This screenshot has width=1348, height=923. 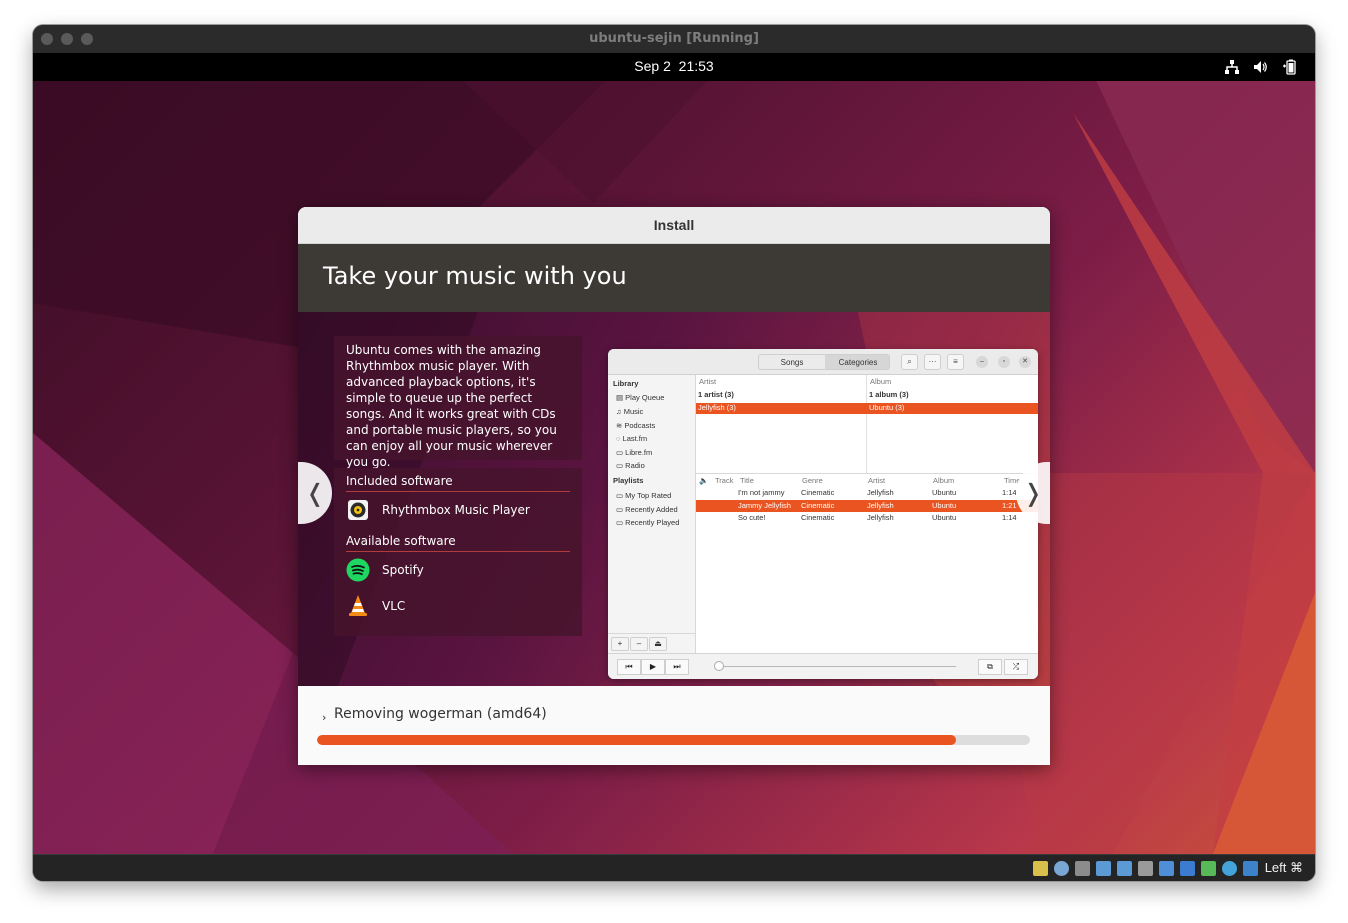 What do you see at coordinates (1260, 67) in the screenshot?
I see `volume-icon` at bounding box center [1260, 67].